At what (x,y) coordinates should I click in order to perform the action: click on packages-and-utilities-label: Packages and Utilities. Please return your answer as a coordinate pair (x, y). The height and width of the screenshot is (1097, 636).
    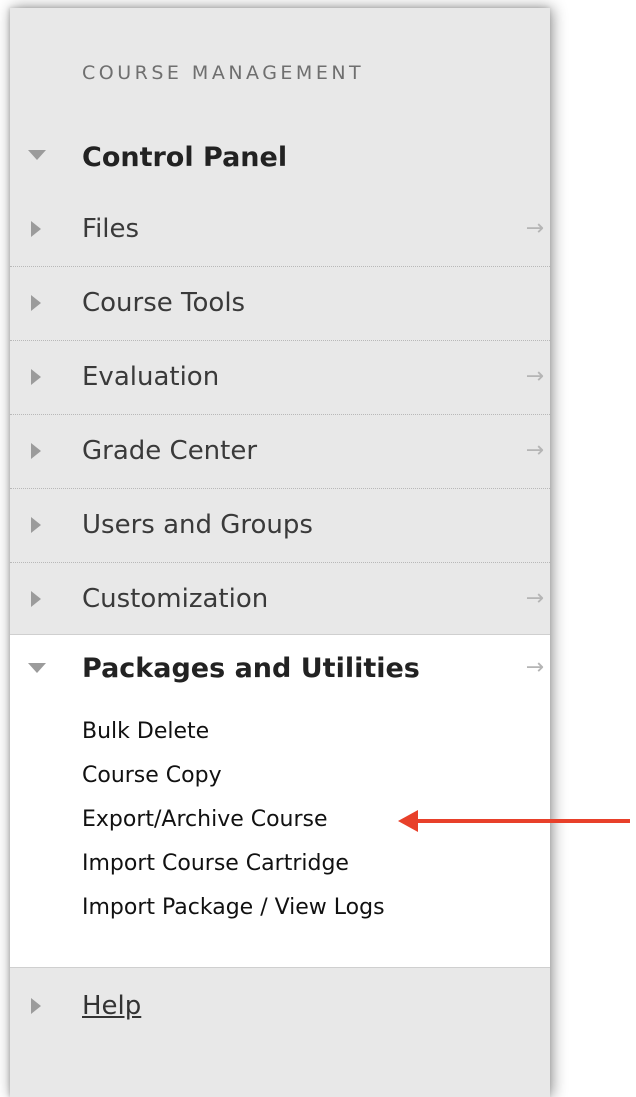
    Looking at the image, I should click on (251, 668).